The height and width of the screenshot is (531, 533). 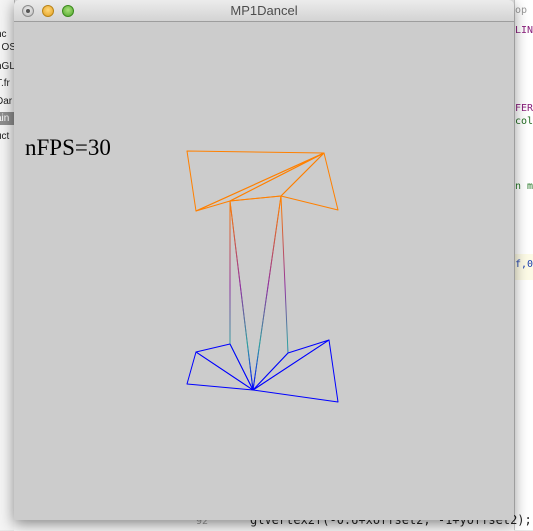 I want to click on background-nav-item: Dar, so click(x=6, y=101).